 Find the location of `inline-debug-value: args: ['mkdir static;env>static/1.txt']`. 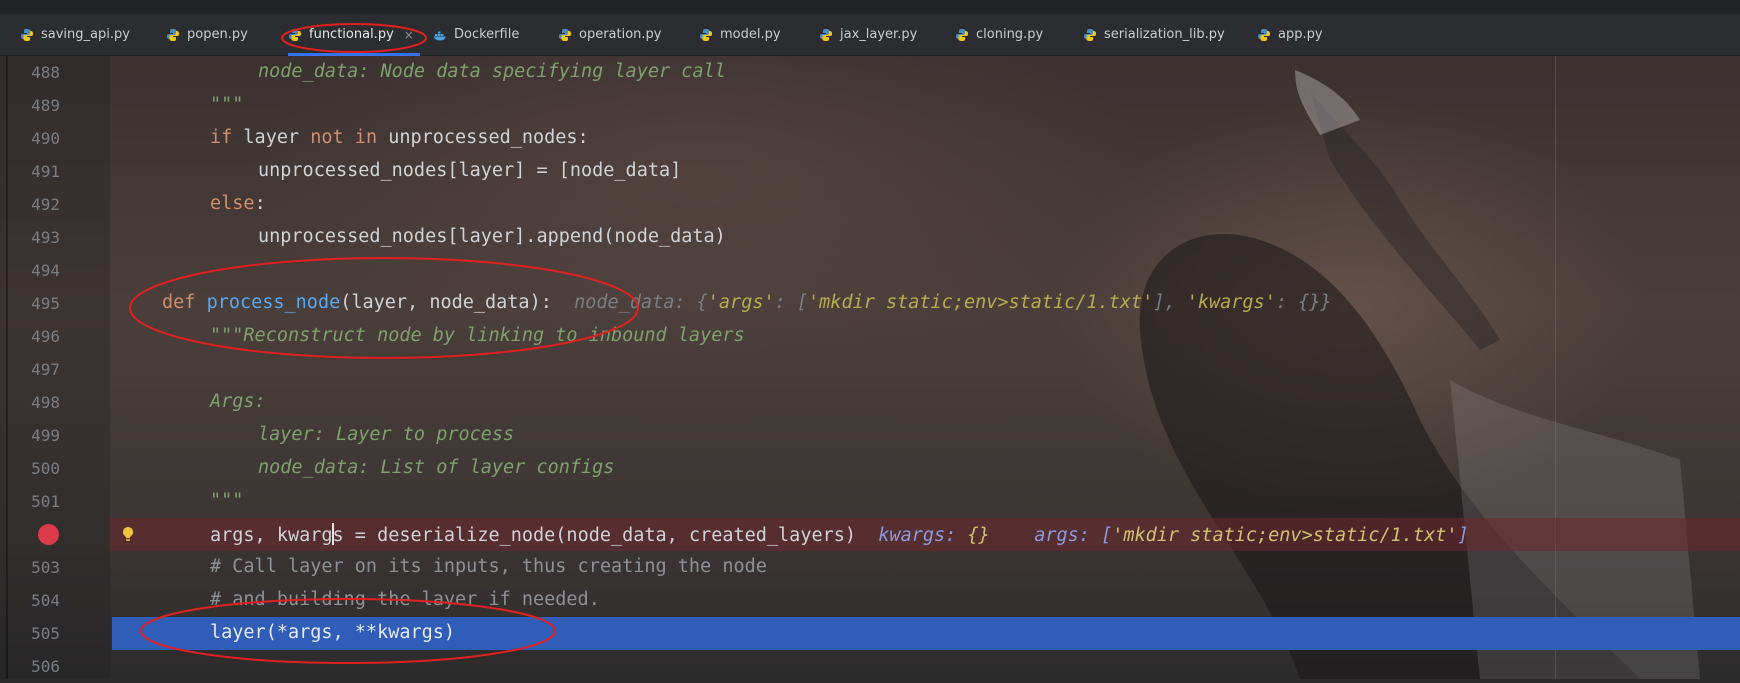

inline-debug-value: args: ['mkdir static;env>static/1.txt'] is located at coordinates (1251, 535).